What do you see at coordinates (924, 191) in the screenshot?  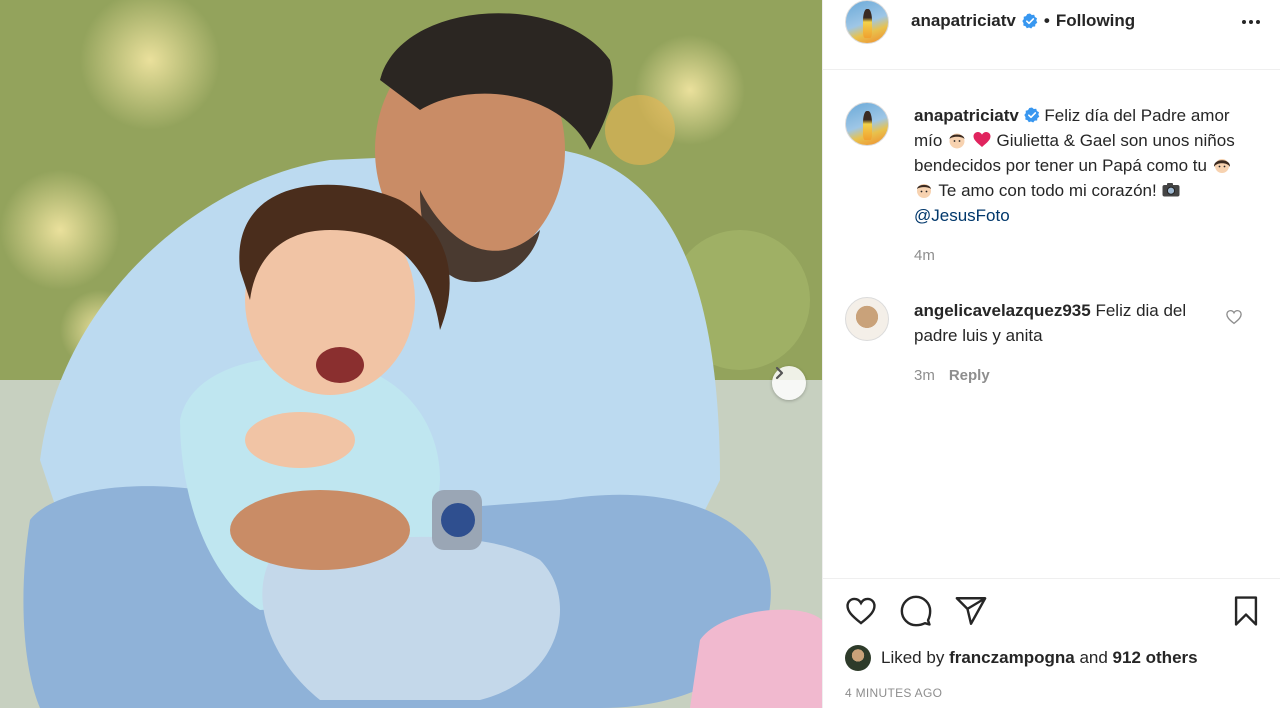 I see `boy-emoji-icon` at bounding box center [924, 191].